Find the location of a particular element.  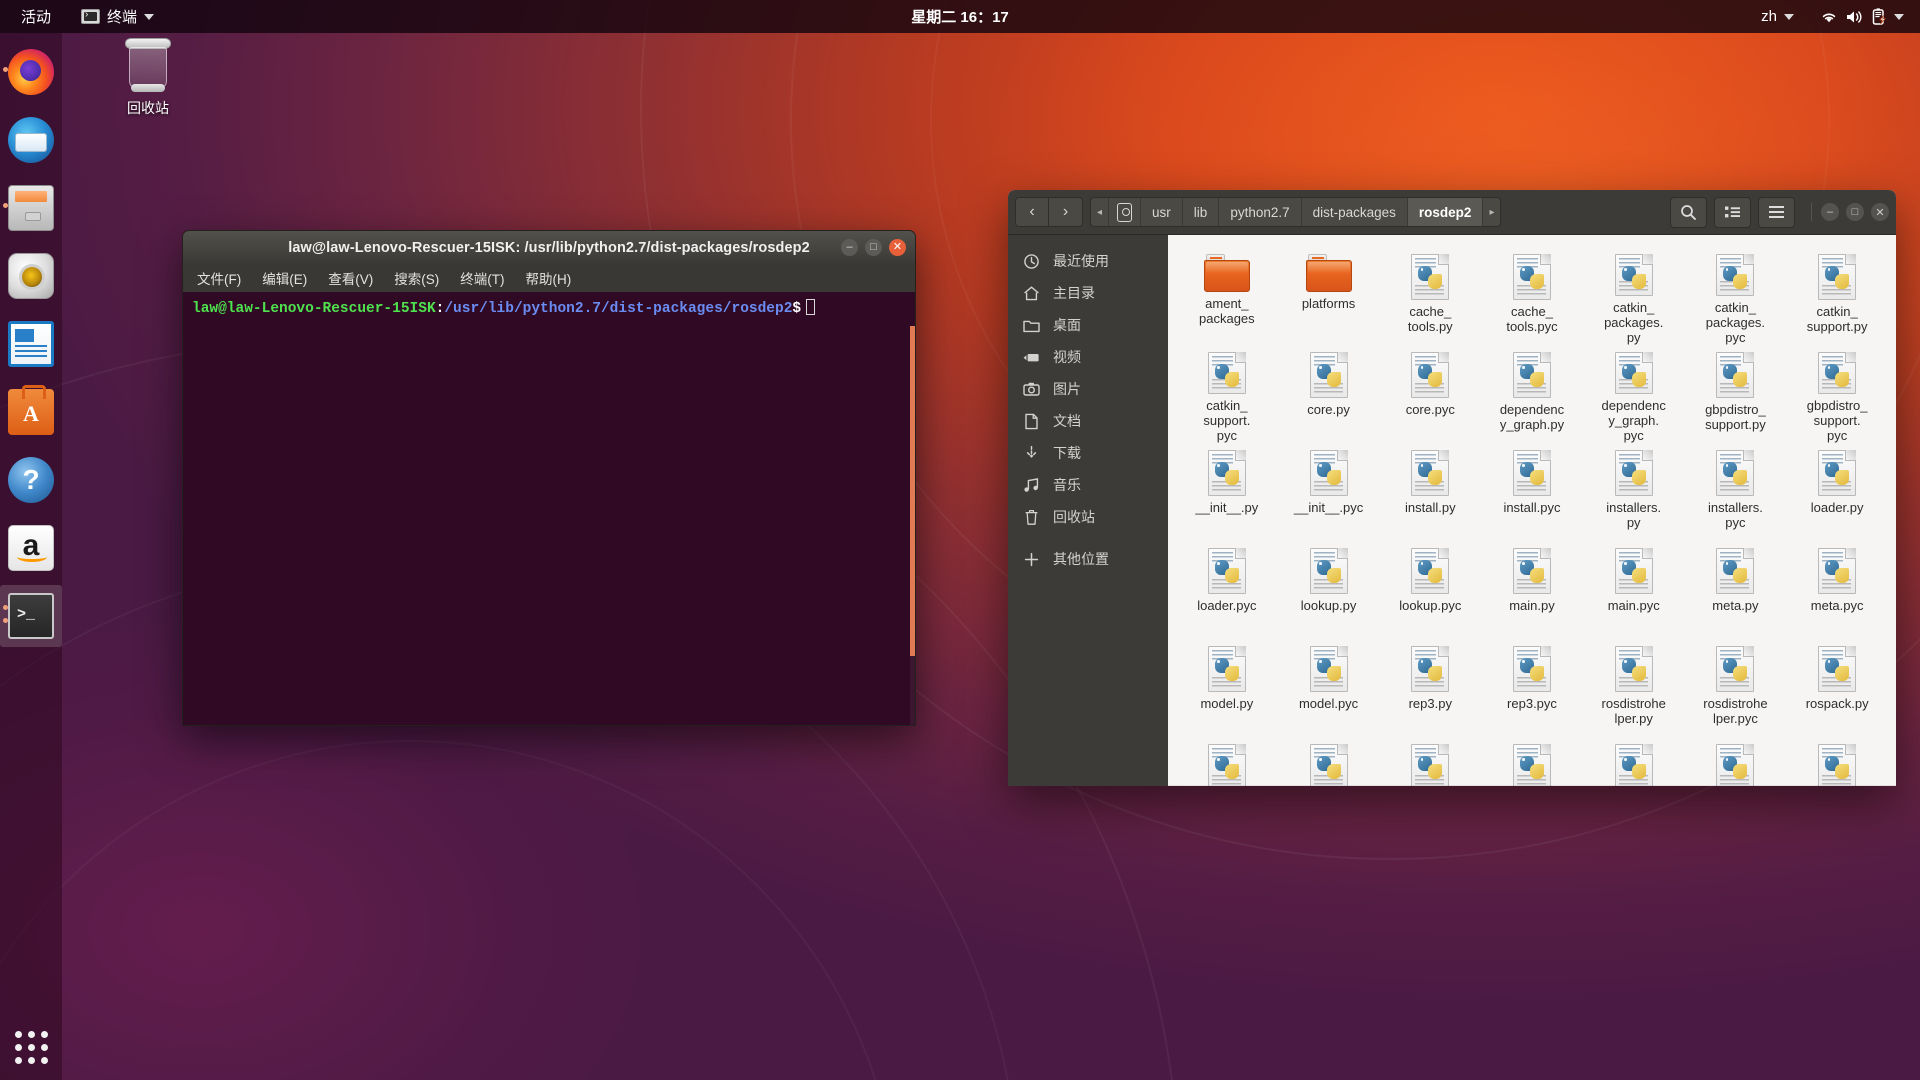

keyboard-layout-button: zh is located at coordinates (1777, 16).